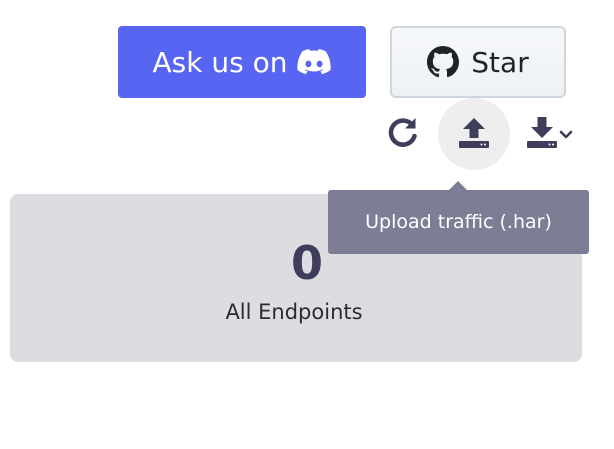 The image size is (614, 449). Describe the element at coordinates (500, 62) in the screenshot. I see `star-button-label: Star` at that location.